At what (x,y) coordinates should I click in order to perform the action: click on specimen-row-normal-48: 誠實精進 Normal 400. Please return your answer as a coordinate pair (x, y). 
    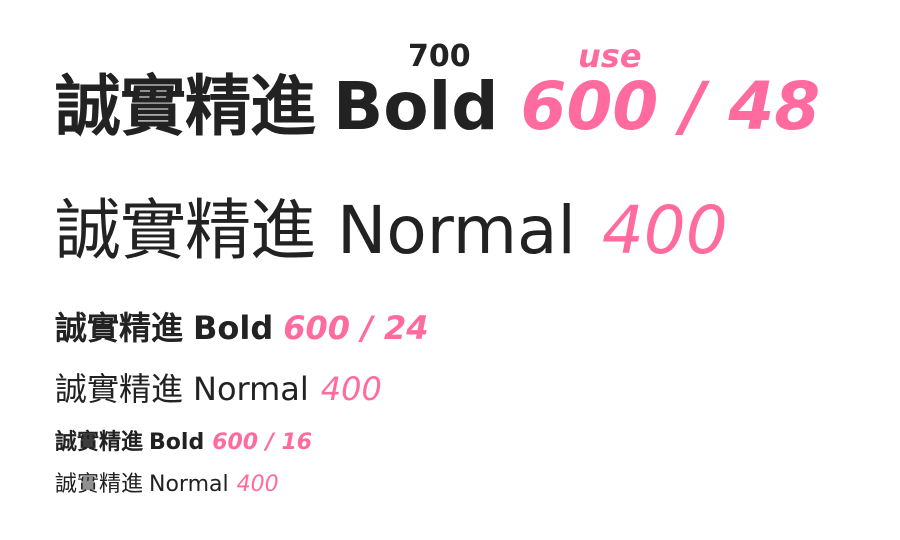
    Looking at the image, I should click on (391, 231).